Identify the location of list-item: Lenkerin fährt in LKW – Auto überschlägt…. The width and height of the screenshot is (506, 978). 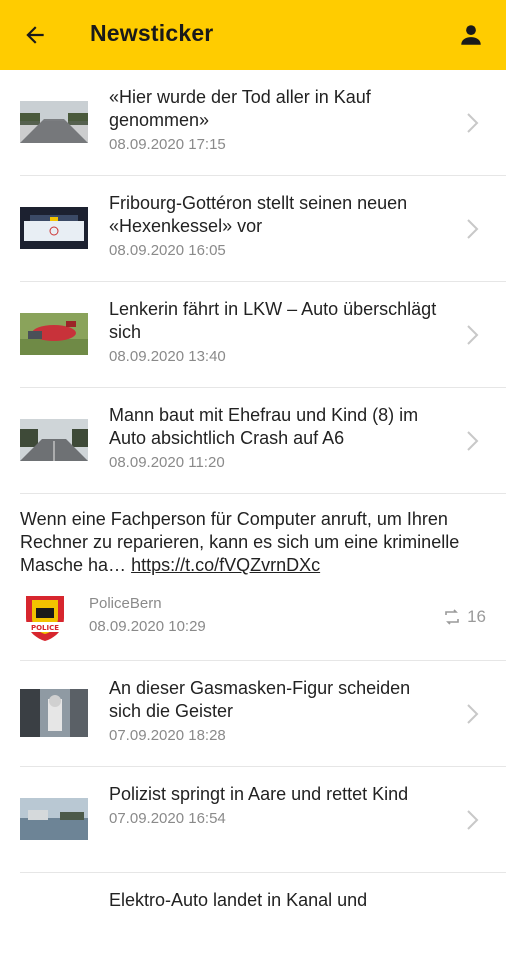
(263, 335).